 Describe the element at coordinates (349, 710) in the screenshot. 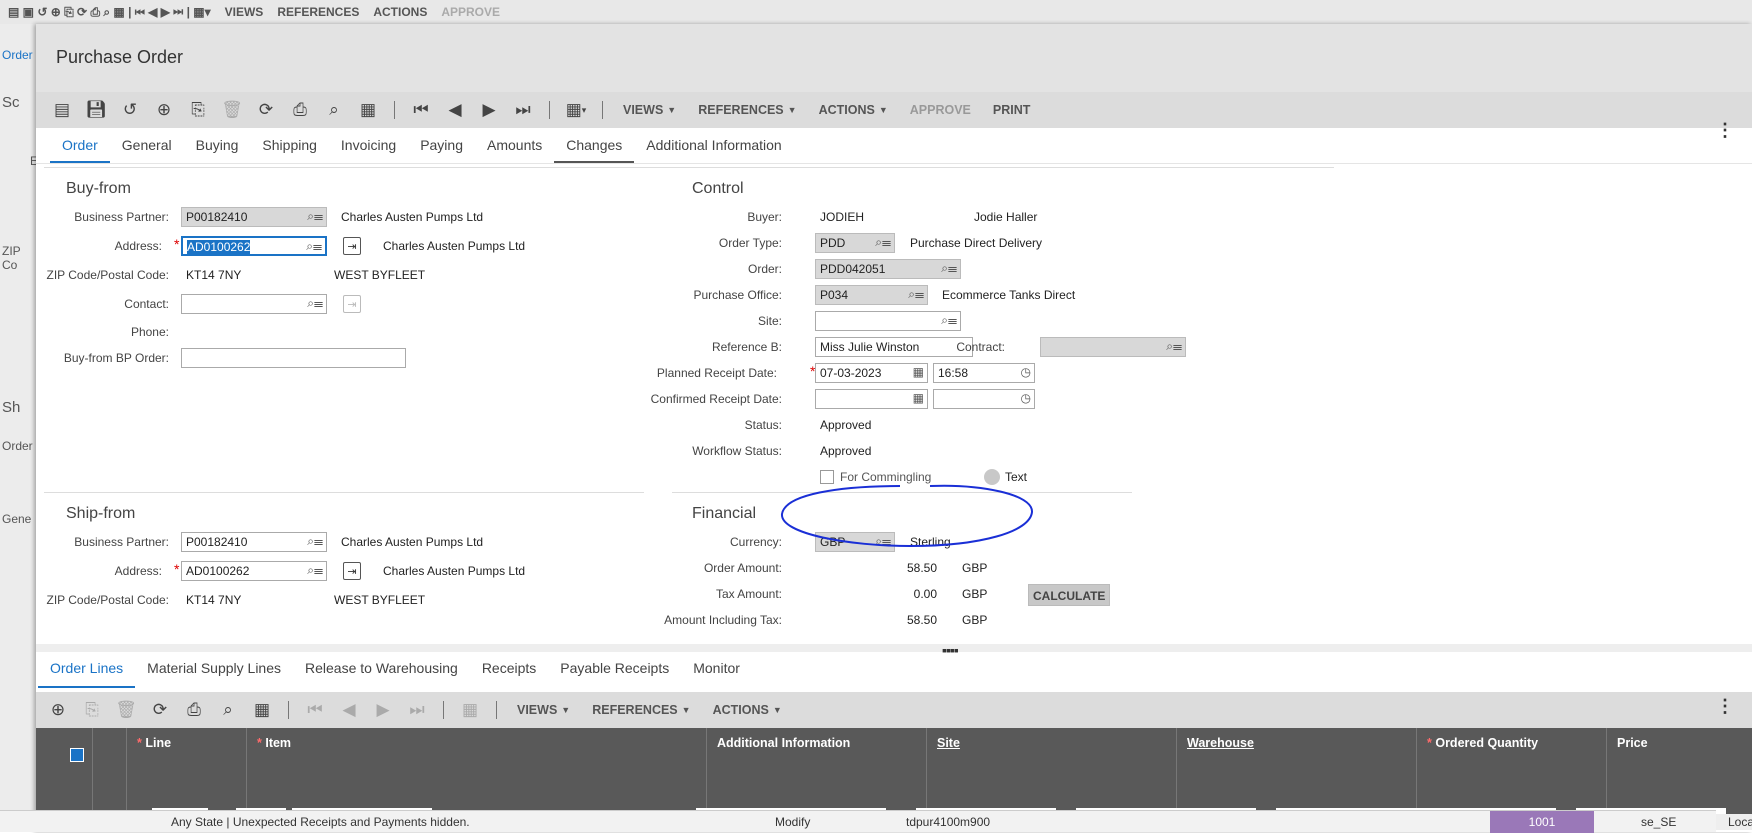

I see `previous-line-icon: ◀` at that location.